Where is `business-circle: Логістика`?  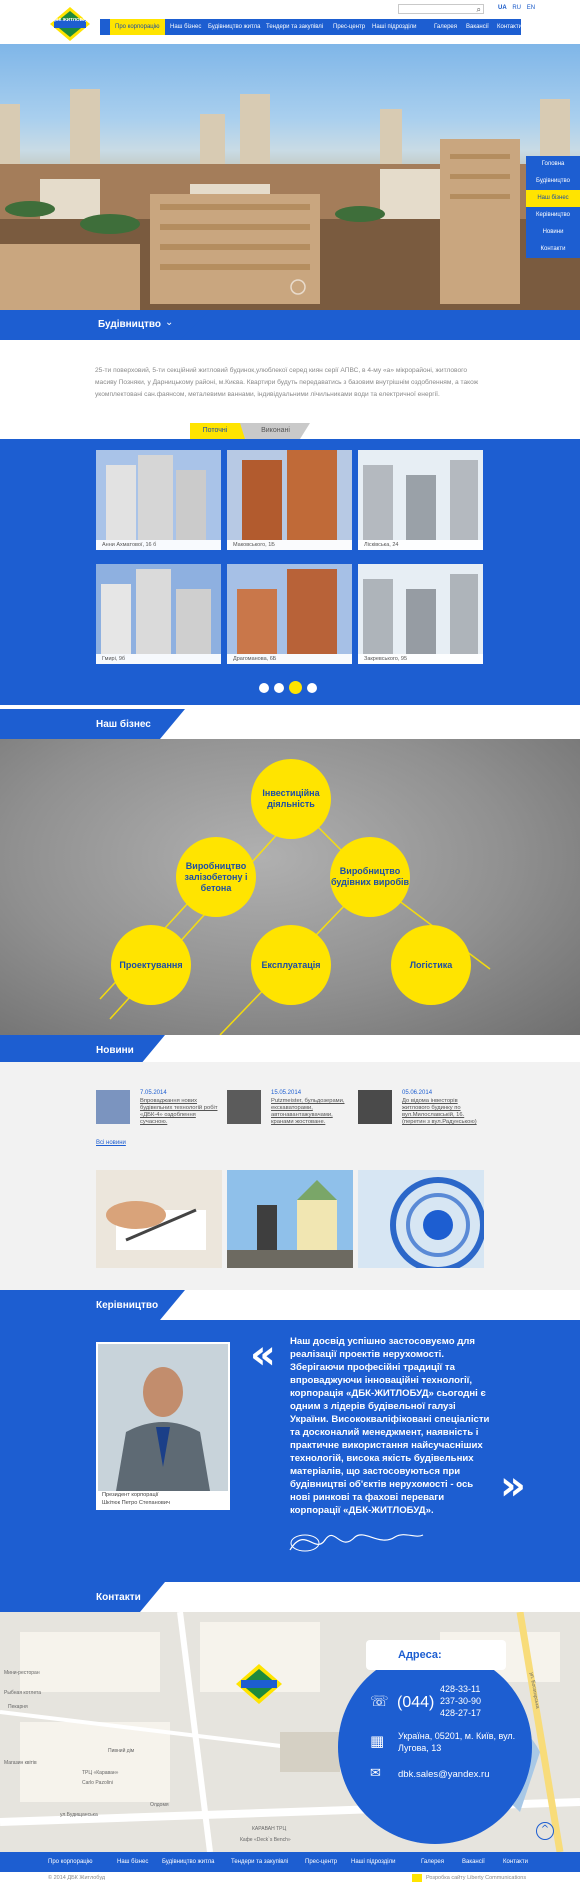
business-circle: Логістика is located at coordinates (431, 965).